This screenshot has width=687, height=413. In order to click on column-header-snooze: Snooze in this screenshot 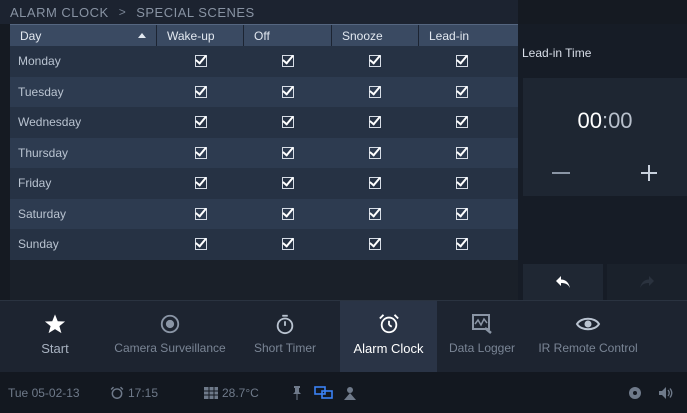, I will do `click(375, 35)`.